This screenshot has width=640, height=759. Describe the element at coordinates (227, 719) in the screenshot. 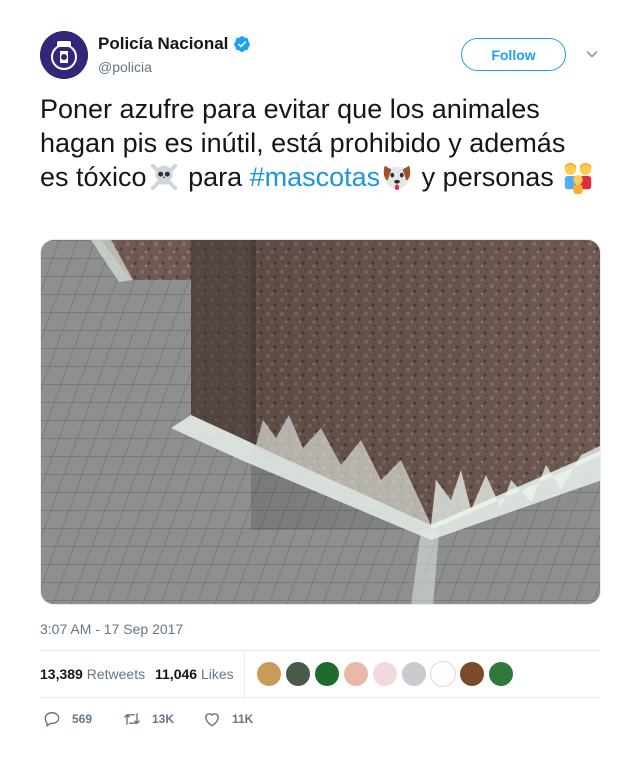

I see `like-button: 11K` at that location.